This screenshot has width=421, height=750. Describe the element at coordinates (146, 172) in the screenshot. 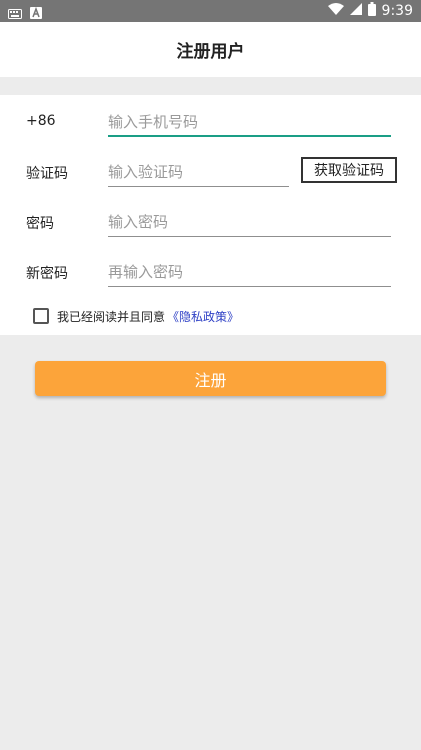

I see `code-placeholder: 输入验证码` at that location.